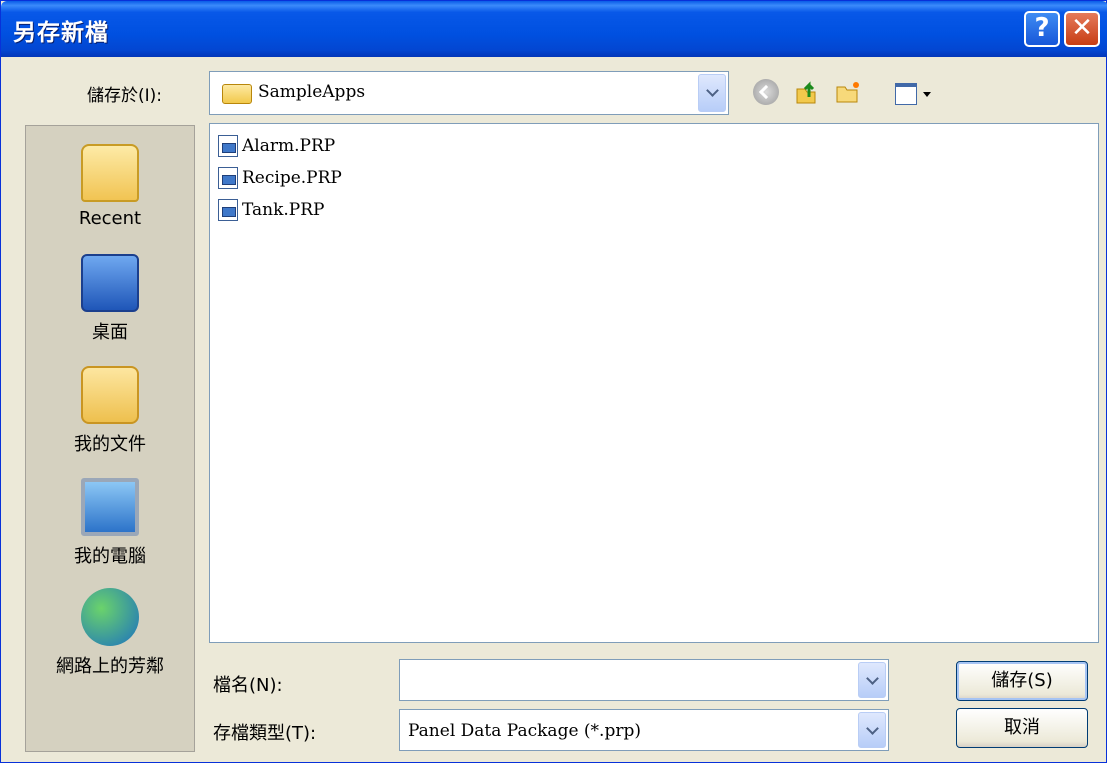  I want to click on file-name: Alarm.PRP, so click(289, 146).